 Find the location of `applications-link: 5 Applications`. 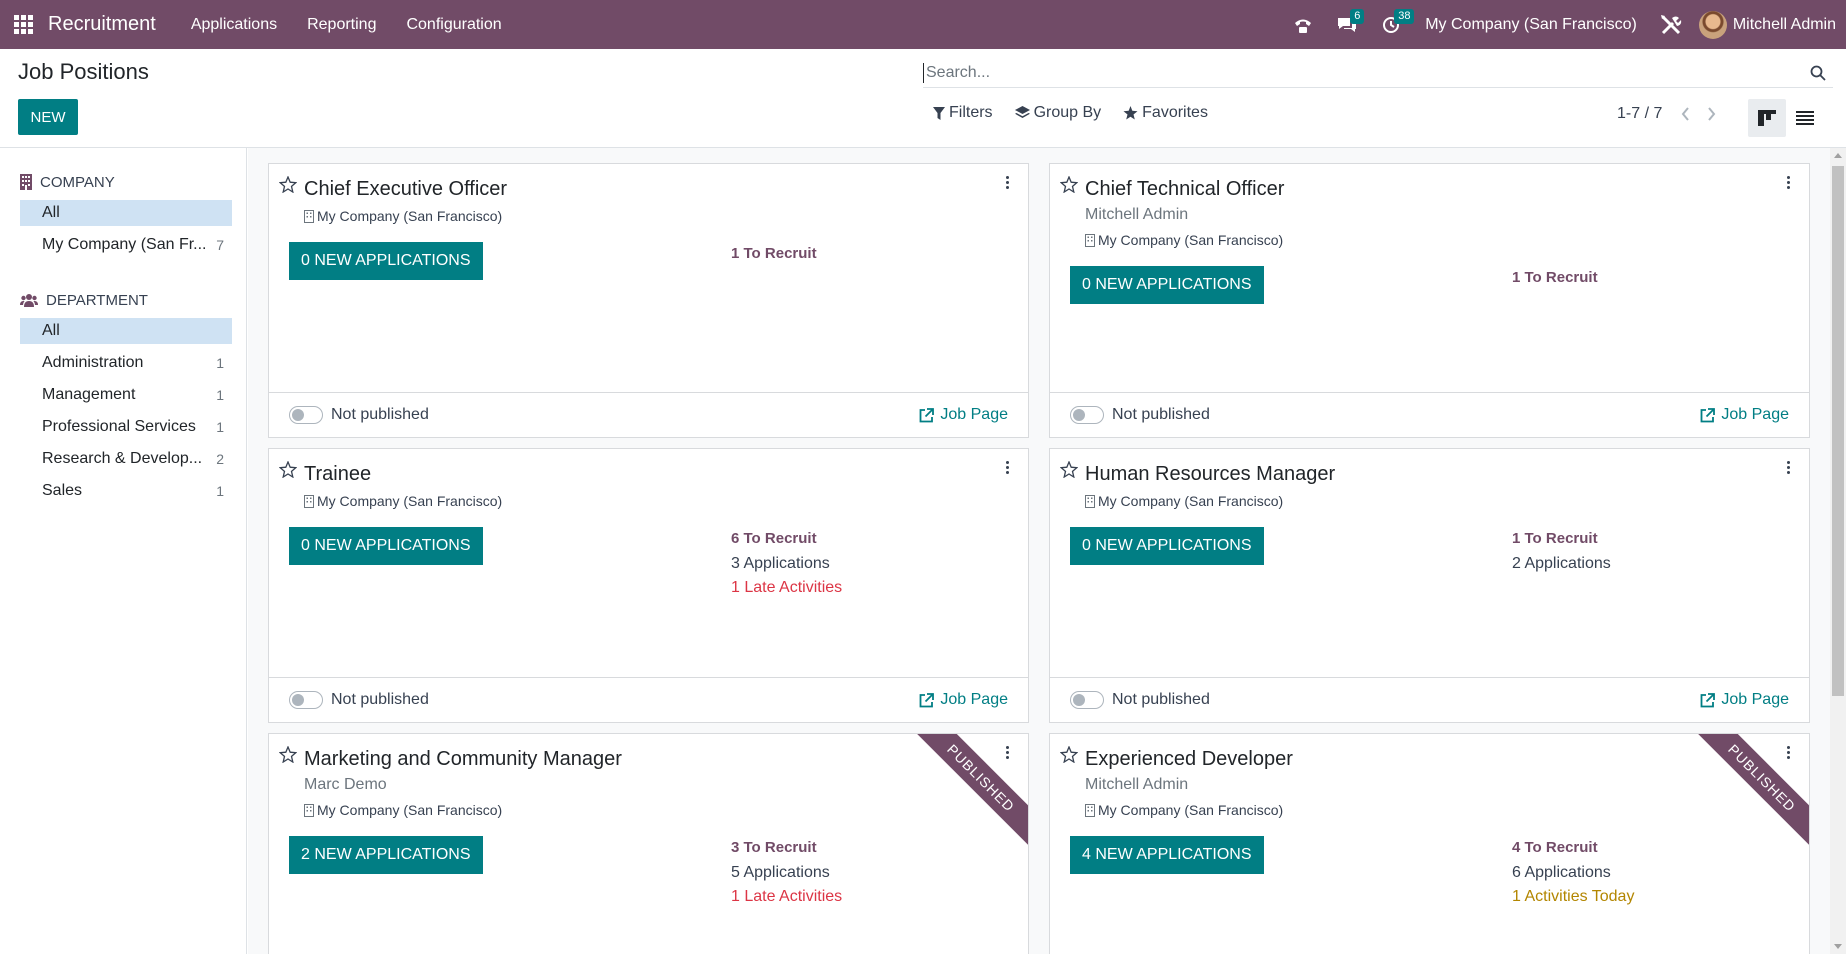

applications-link: 5 Applications is located at coordinates (786, 873).